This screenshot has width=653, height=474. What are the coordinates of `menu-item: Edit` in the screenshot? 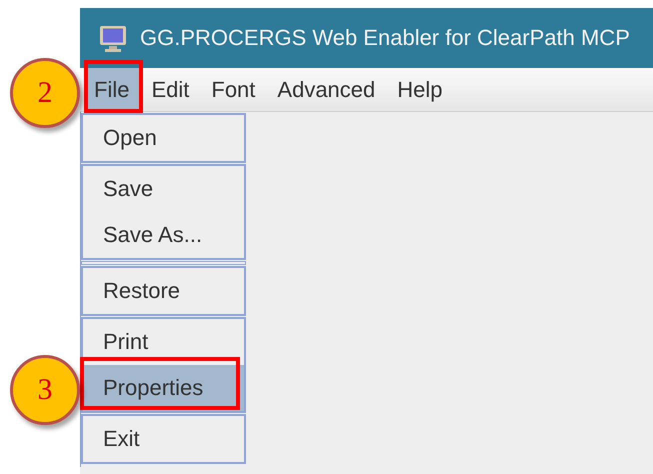 It's located at (170, 90).